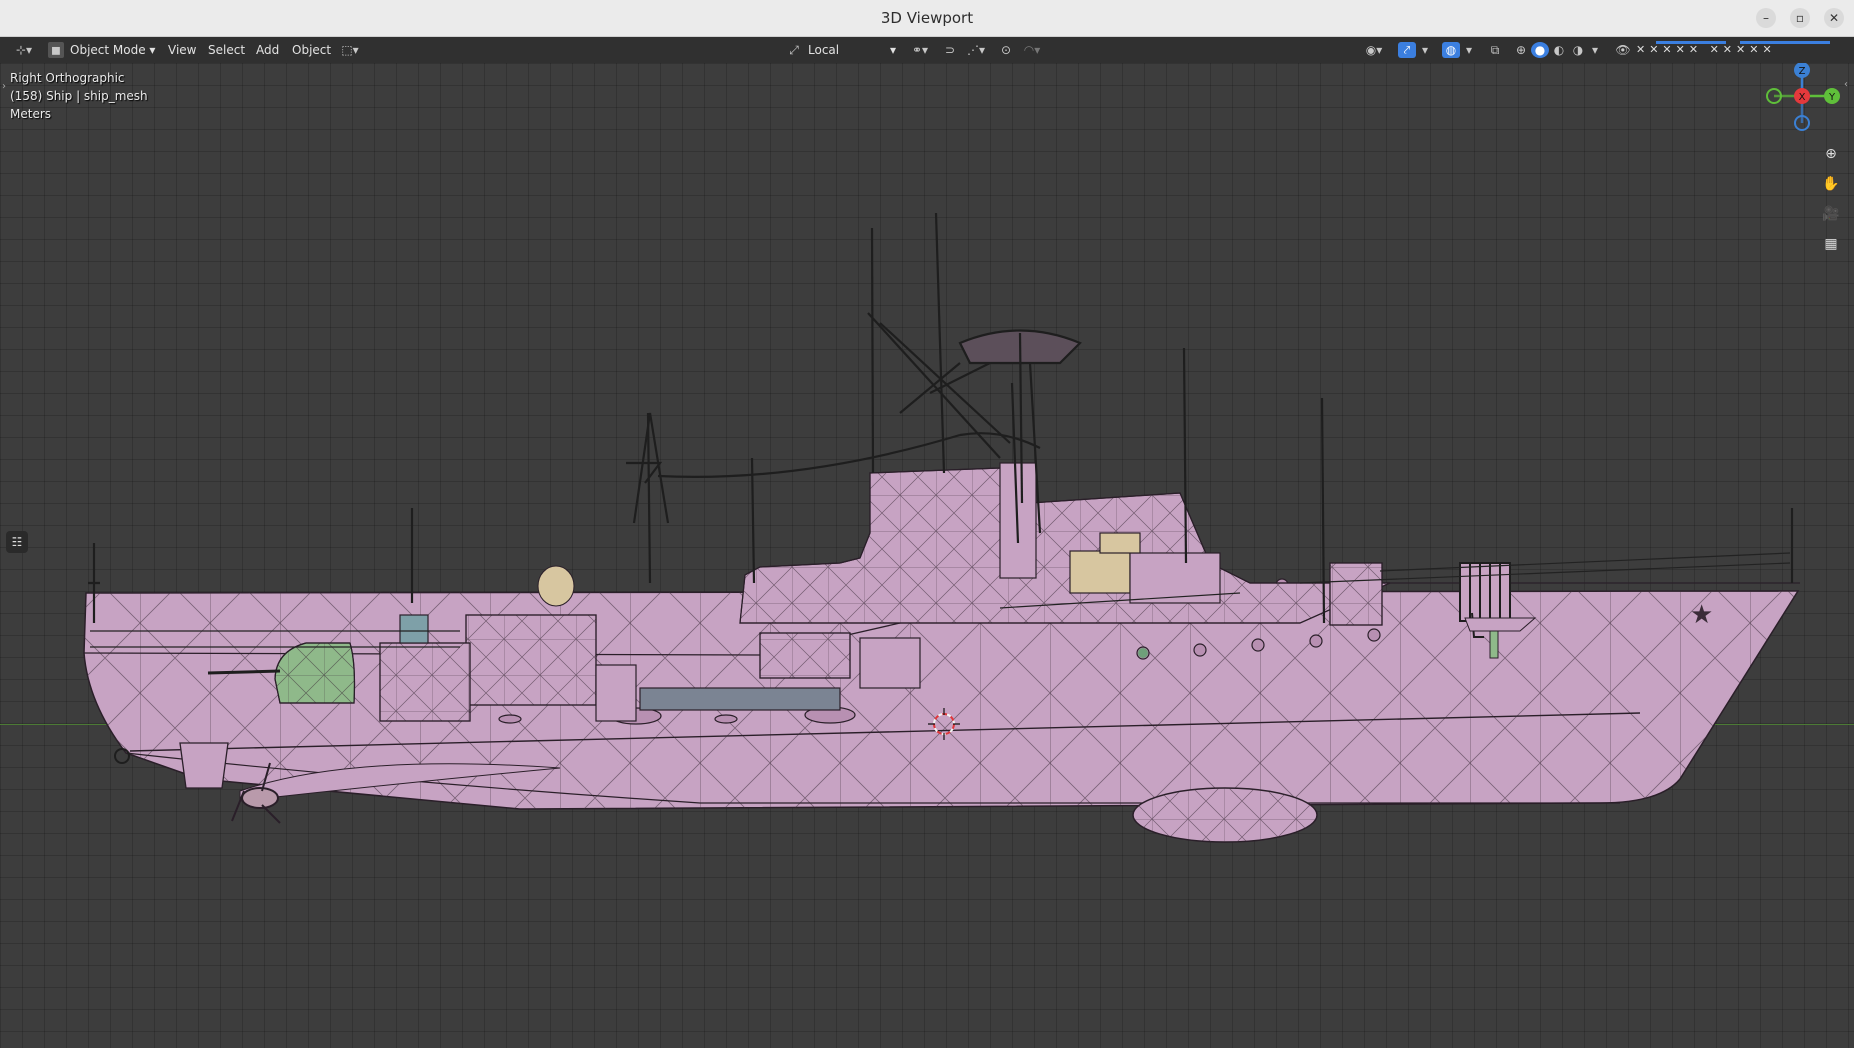 This screenshot has width=1854, height=1048. I want to click on editor-type-icon: ⊹▾, so click(24, 50).